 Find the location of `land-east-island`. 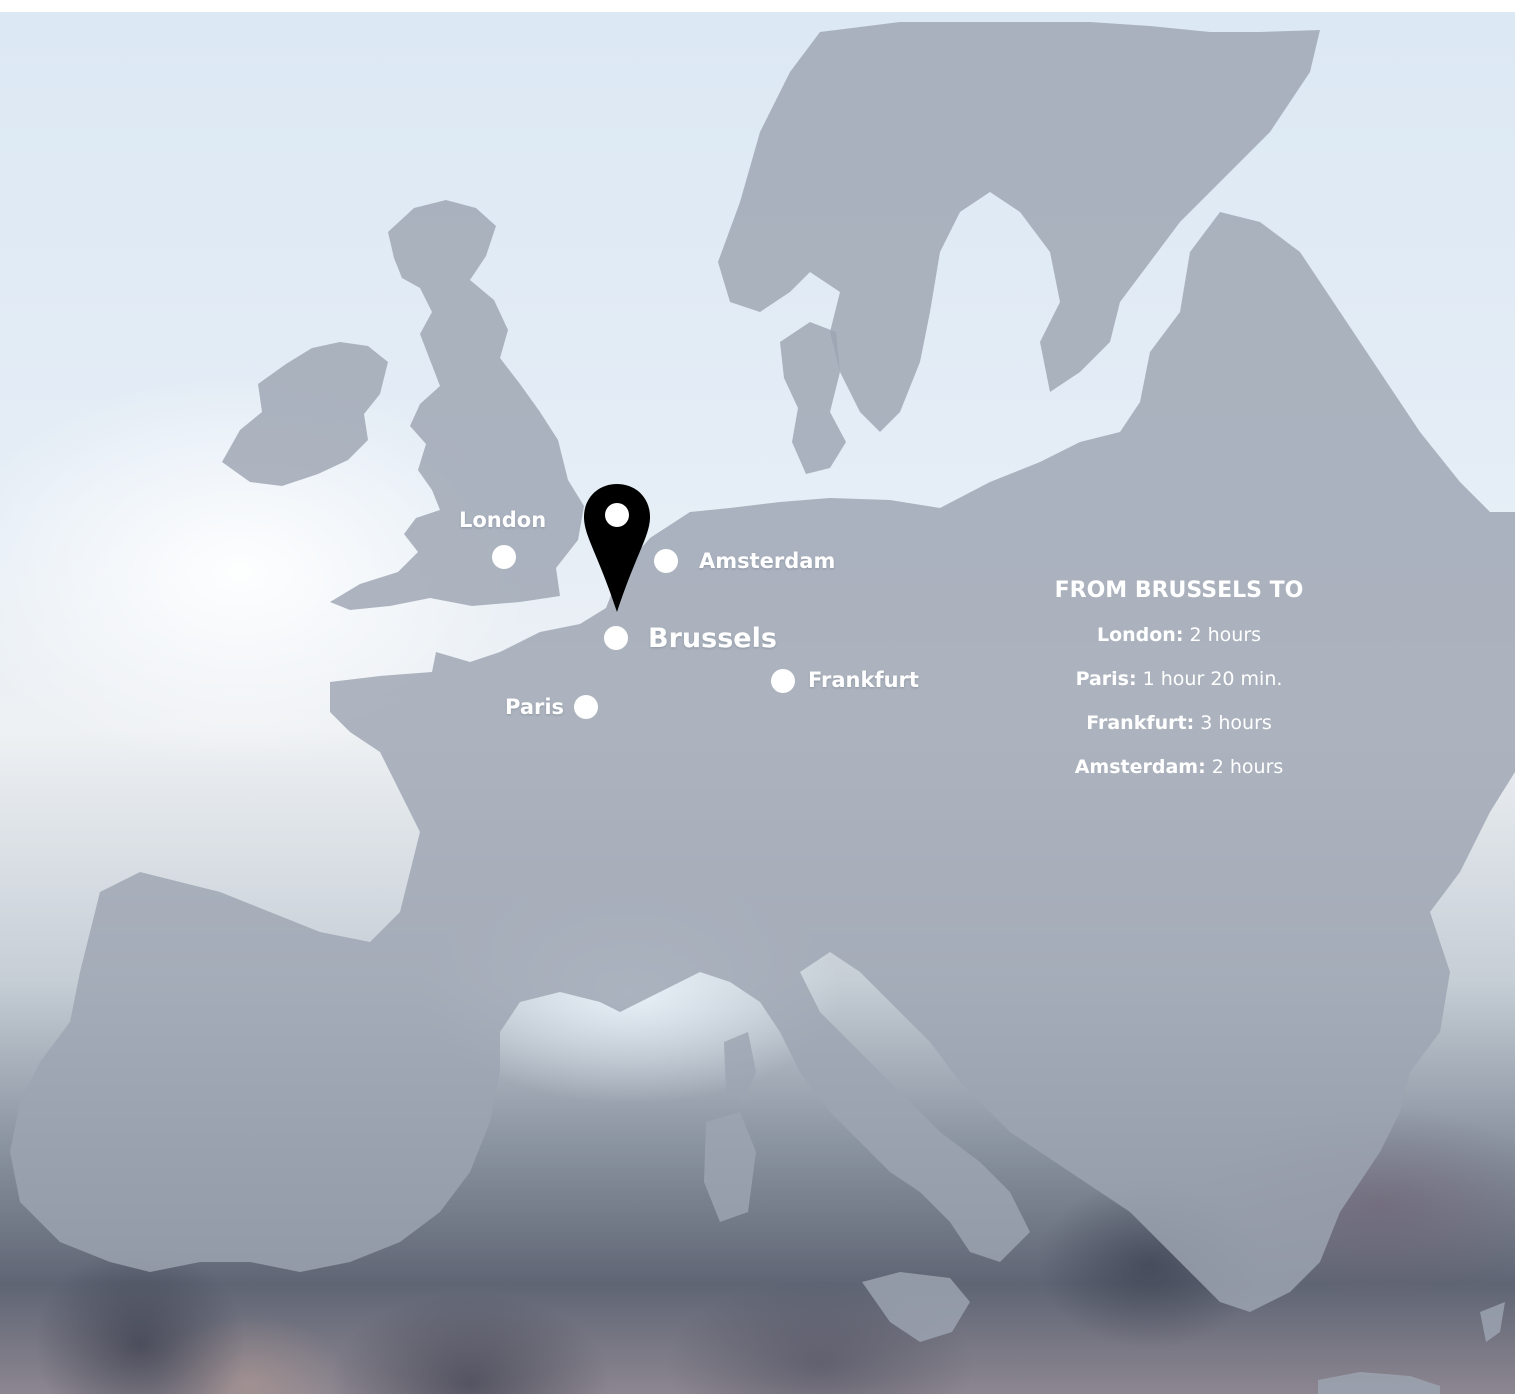

land-east-island is located at coordinates (1492, 1322).